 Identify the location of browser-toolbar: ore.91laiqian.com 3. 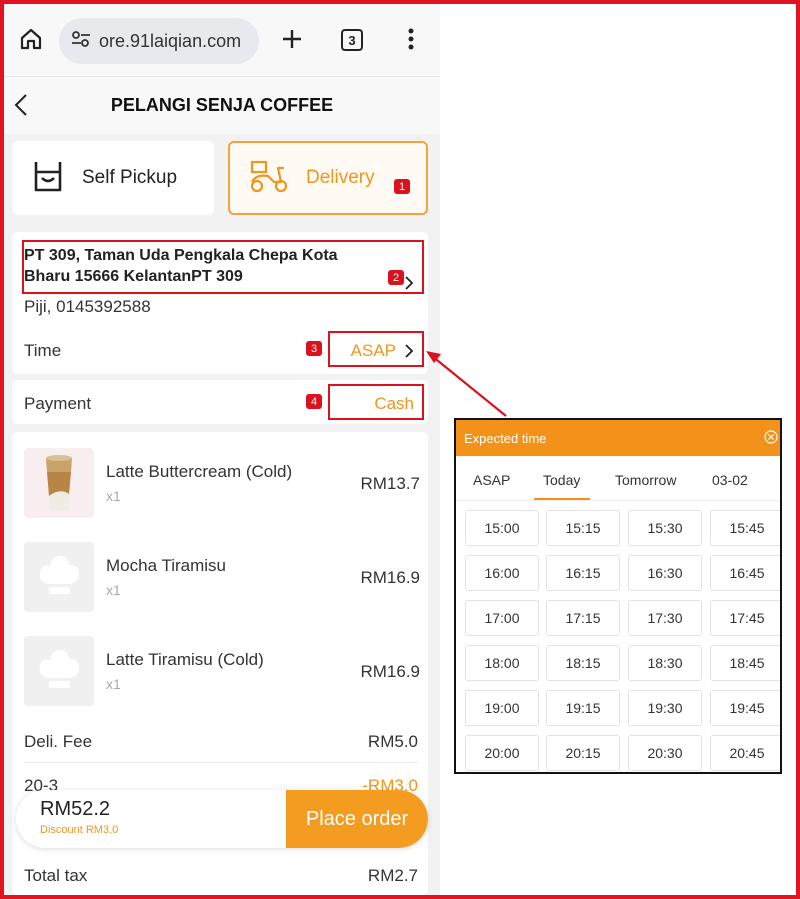
(222, 40).